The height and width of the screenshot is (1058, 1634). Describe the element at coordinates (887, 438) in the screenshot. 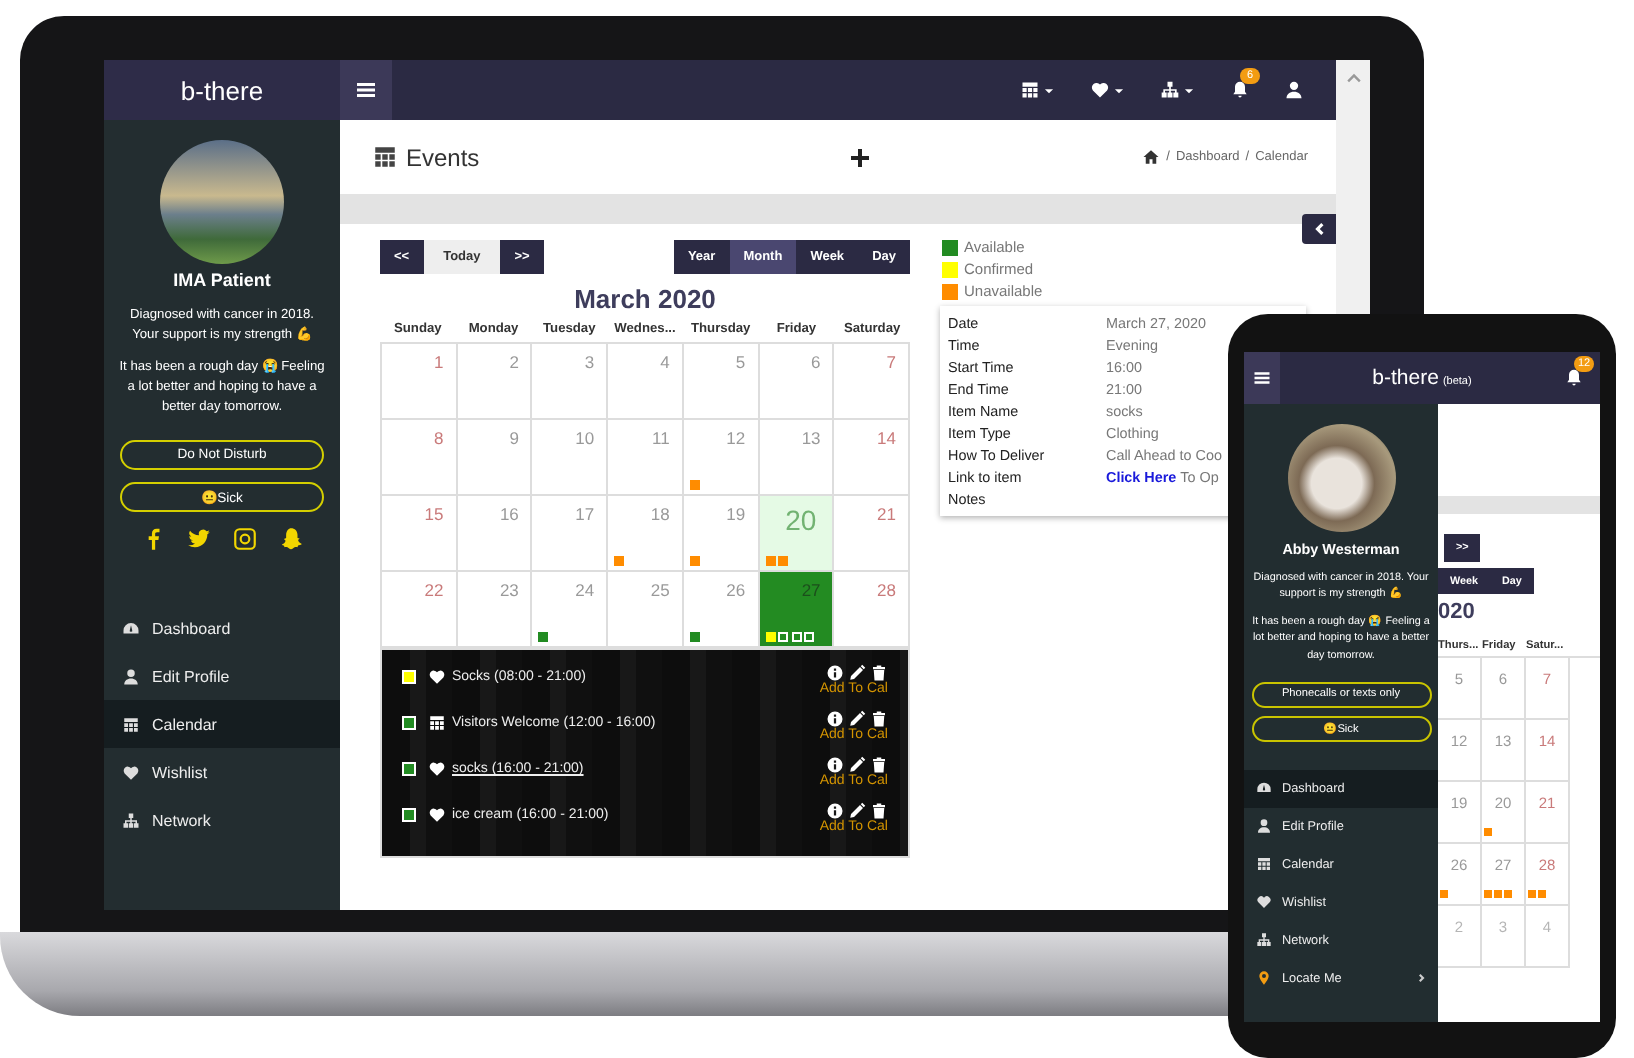

I see `day-number: 14` at that location.